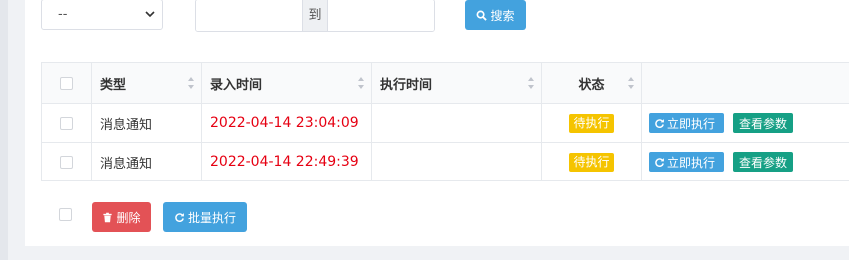 This screenshot has height=260, width=849. Describe the element at coordinates (63, 14) in the screenshot. I see `type-select-value: --` at that location.